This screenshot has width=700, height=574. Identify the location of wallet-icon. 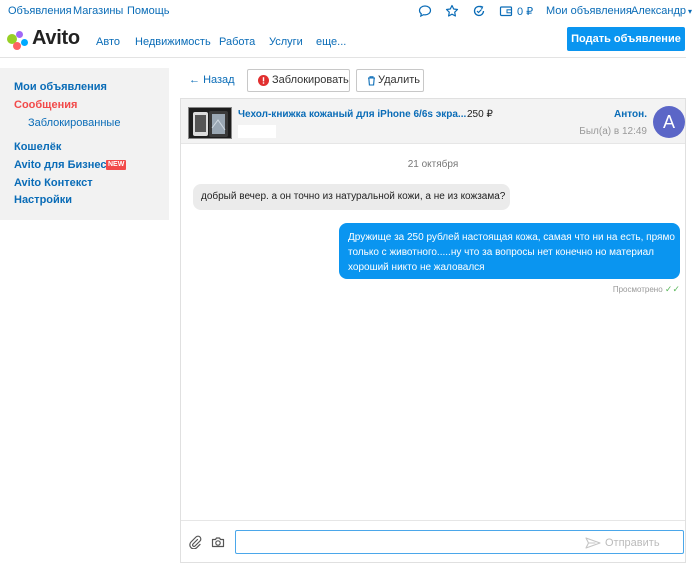
(506, 11).